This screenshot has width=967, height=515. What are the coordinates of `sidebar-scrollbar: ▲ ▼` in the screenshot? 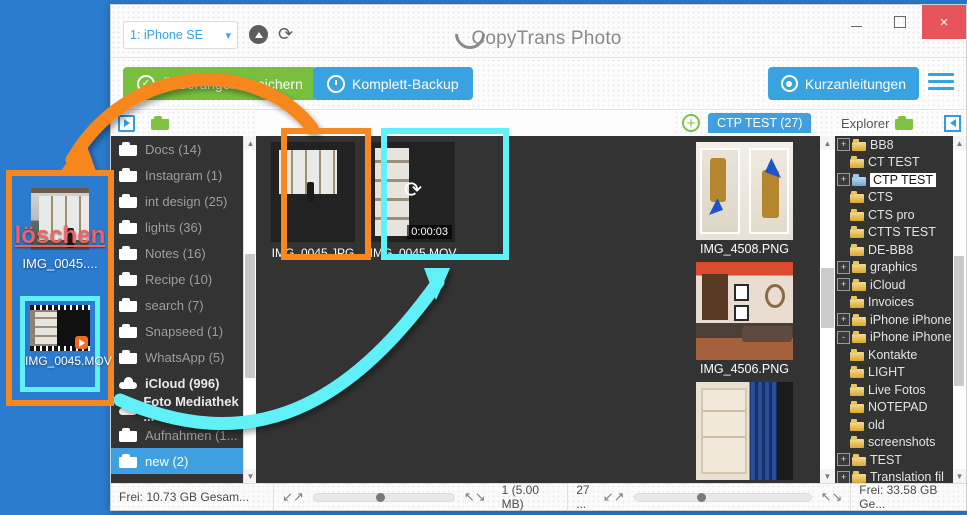 It's located at (249, 309).